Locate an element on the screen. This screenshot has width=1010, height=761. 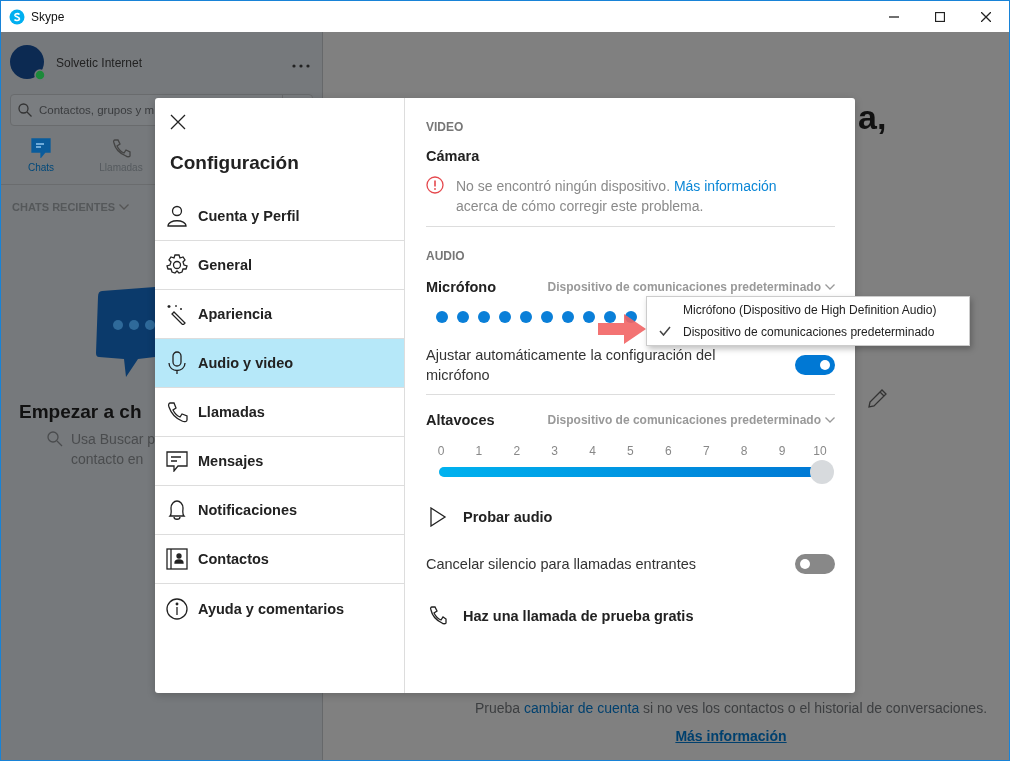
more-icon is located at coordinates (301, 66).